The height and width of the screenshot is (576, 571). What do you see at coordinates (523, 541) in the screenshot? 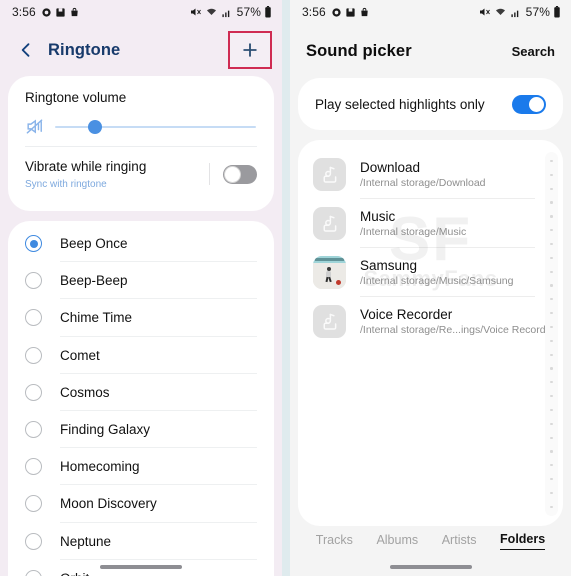
I see `tab-folders: Folders` at bounding box center [523, 541].